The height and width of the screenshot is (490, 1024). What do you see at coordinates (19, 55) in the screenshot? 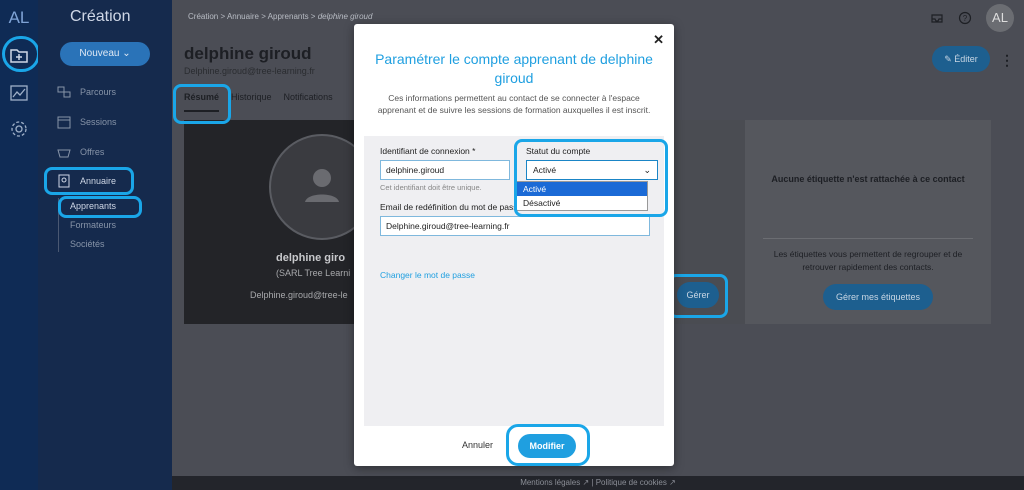
I see `folder-plus-icon` at bounding box center [19, 55].